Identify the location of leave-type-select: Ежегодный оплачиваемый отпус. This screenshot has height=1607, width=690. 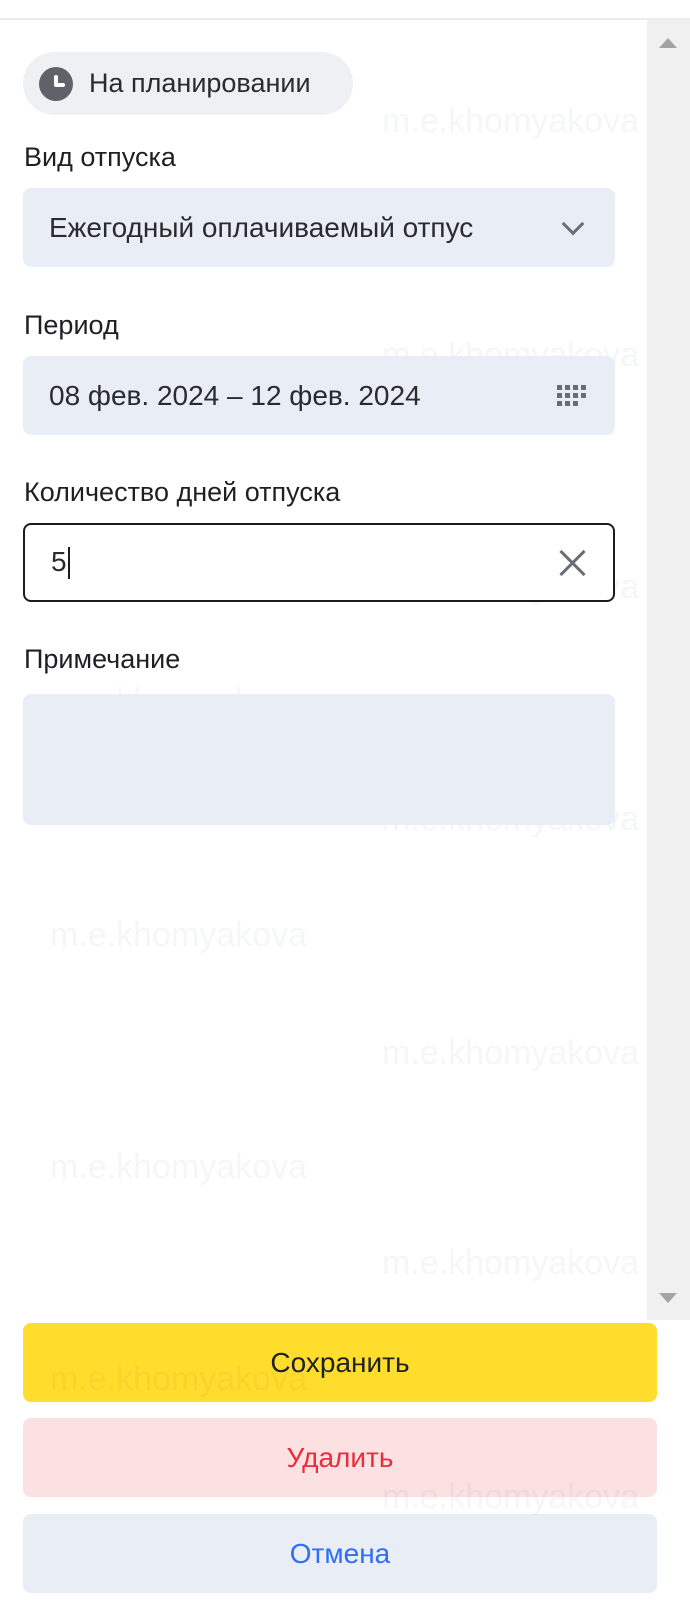
(319, 227).